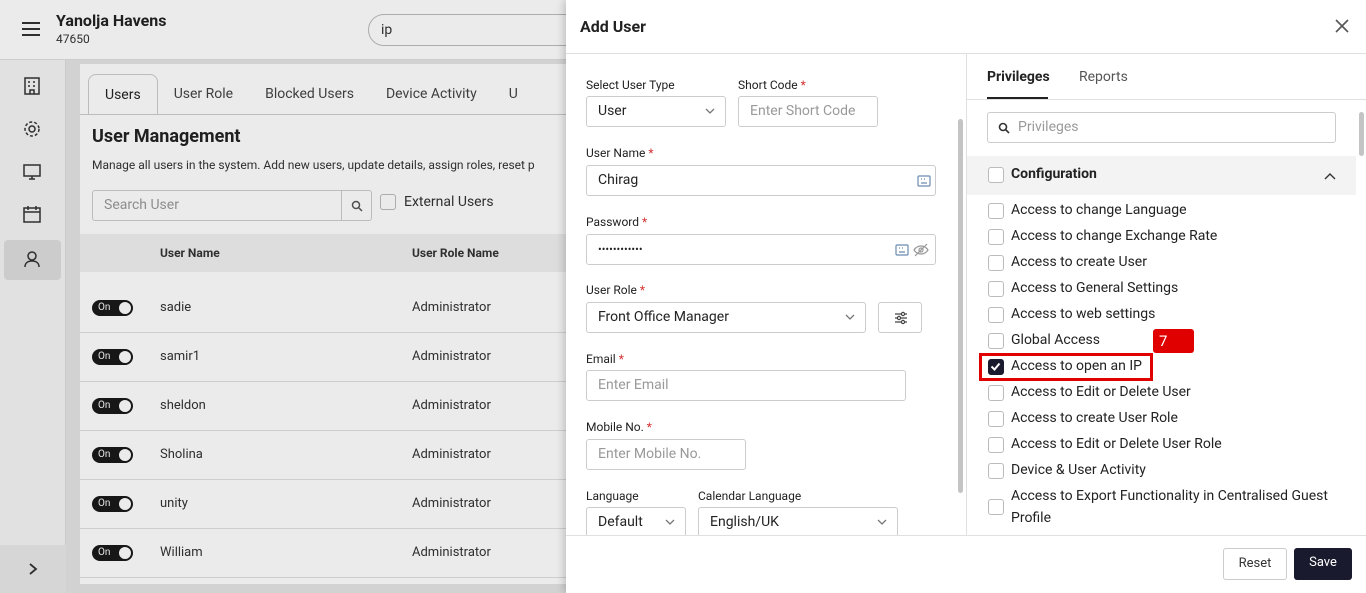 The image size is (1366, 593). Describe the element at coordinates (612, 496) in the screenshot. I see `language-label: Language` at that location.